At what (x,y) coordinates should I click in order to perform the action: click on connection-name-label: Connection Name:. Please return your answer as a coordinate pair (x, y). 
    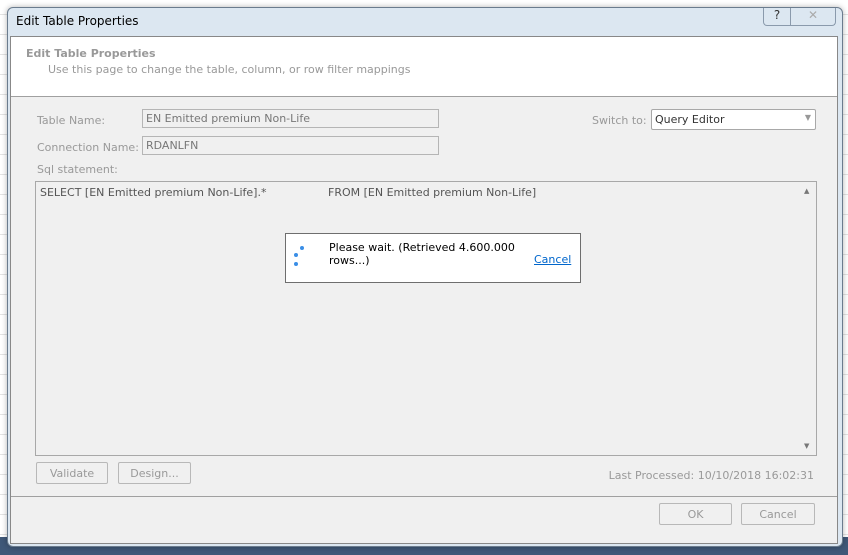
    Looking at the image, I should click on (88, 147).